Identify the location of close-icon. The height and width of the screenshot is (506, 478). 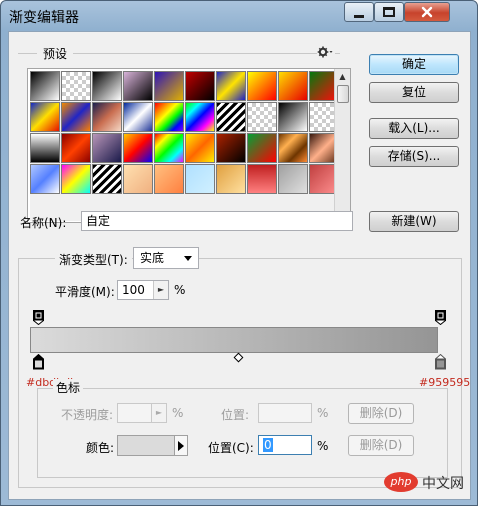
(427, 12).